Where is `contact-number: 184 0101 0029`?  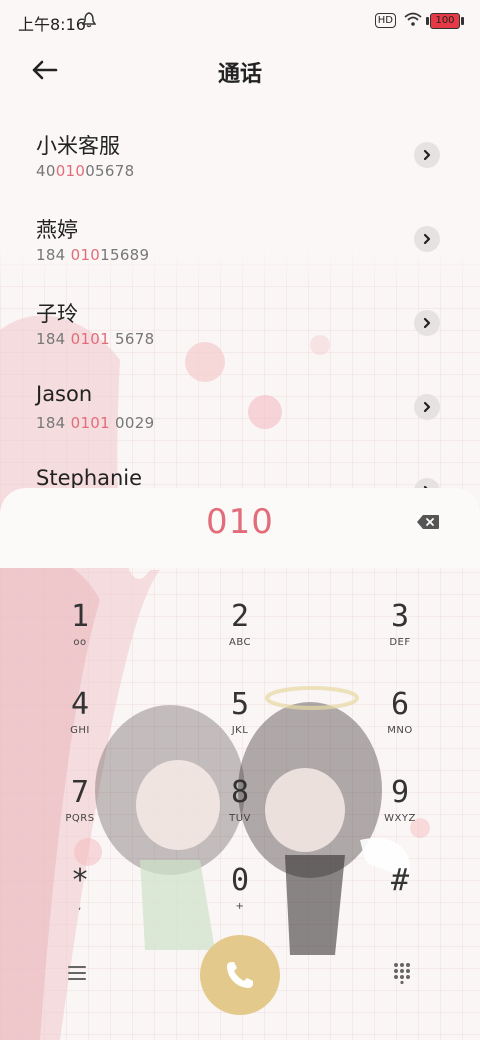 contact-number: 184 0101 0029 is located at coordinates (95, 423).